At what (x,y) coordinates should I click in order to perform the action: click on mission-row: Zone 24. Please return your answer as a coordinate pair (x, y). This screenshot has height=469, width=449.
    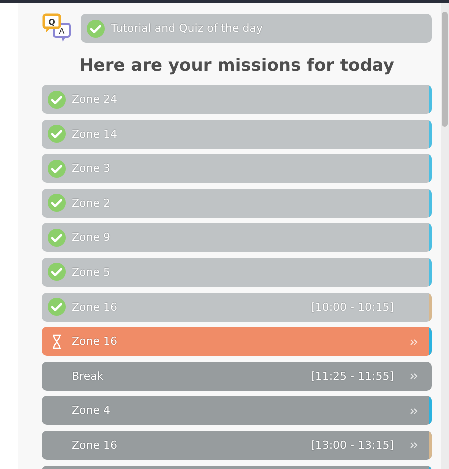
    Looking at the image, I should click on (237, 99).